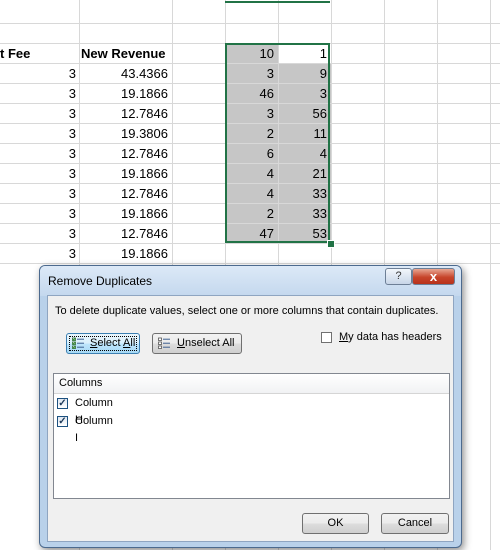  I want to click on close-button: x, so click(433, 276).